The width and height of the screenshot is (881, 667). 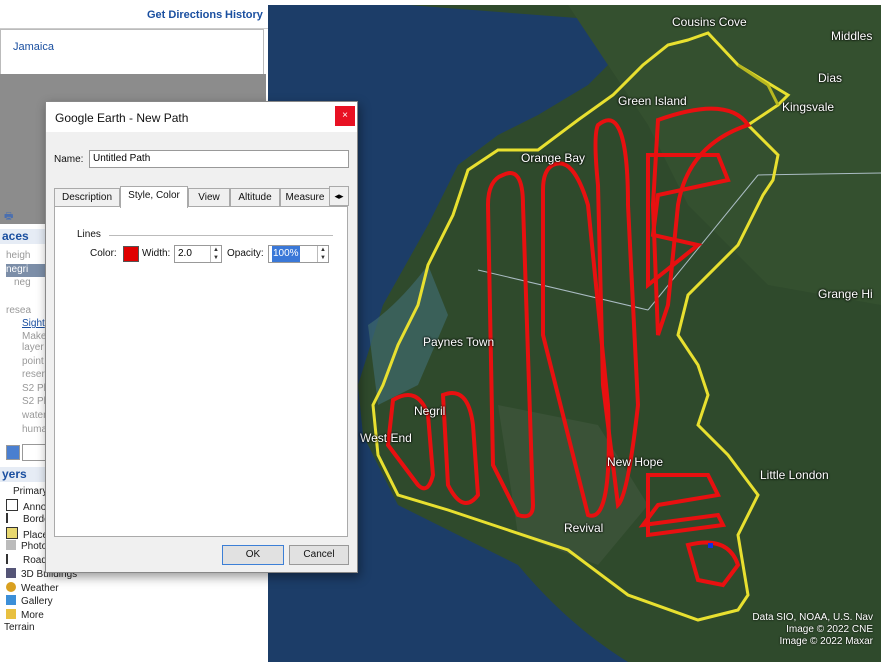 What do you see at coordinates (221, 235) in the screenshot?
I see `group-divider` at bounding box center [221, 235].